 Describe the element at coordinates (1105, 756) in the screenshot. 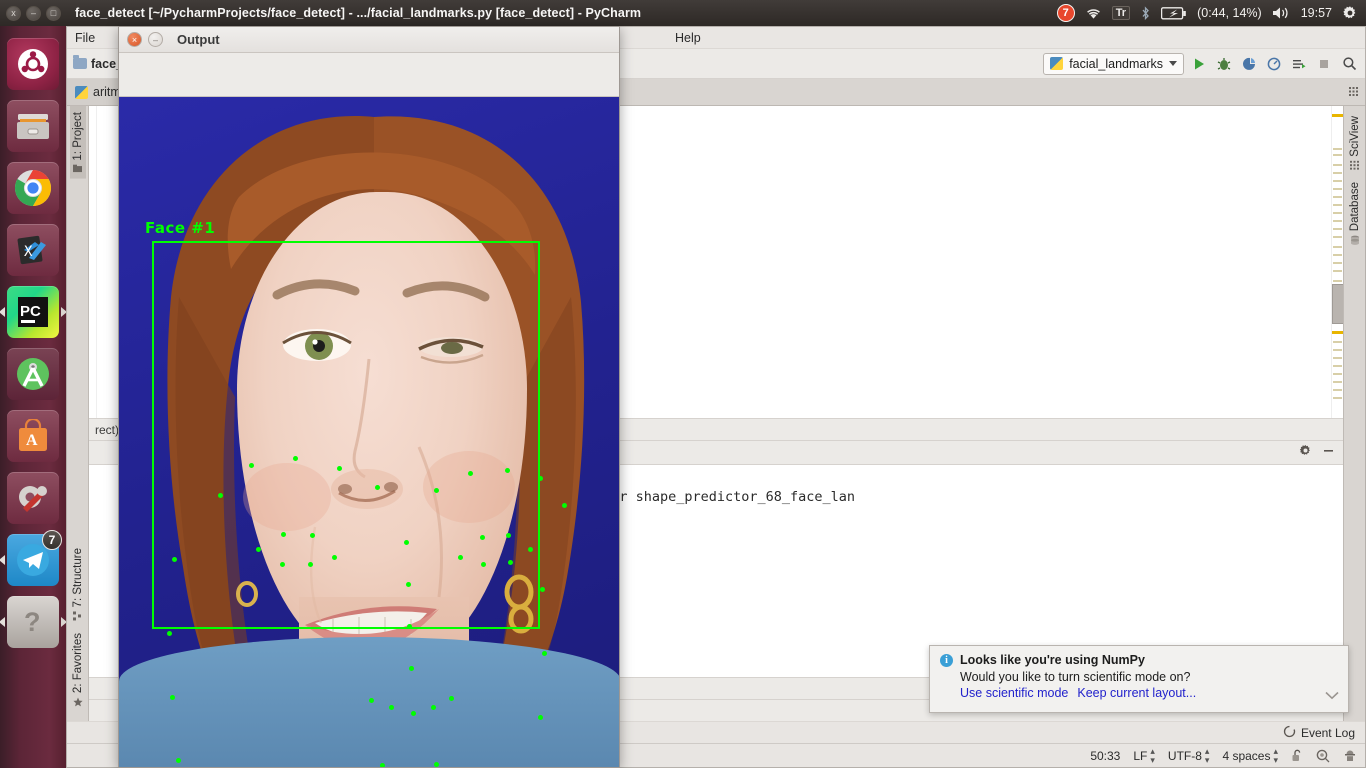

I see `caret-position: 50:33` at that location.